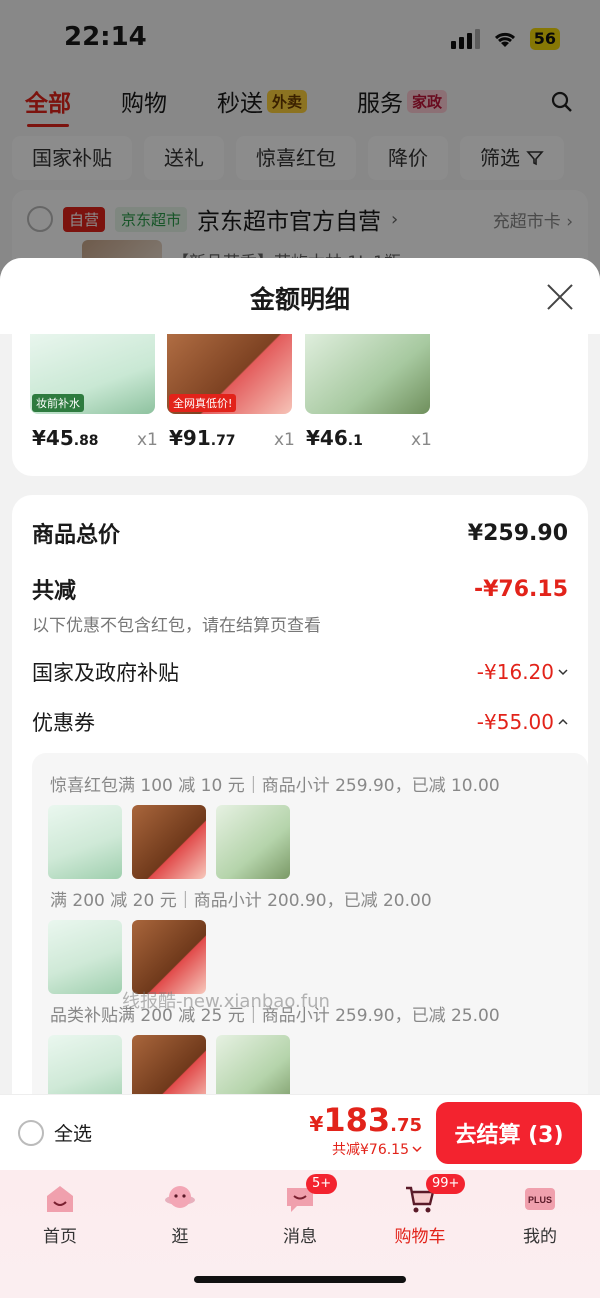  I want to click on total-price-row: 商品总价 ¥259.90, so click(300, 533).